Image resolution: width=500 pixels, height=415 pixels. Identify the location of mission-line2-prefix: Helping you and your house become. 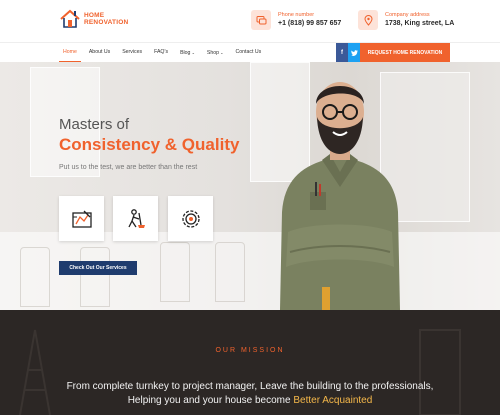
(210, 400).